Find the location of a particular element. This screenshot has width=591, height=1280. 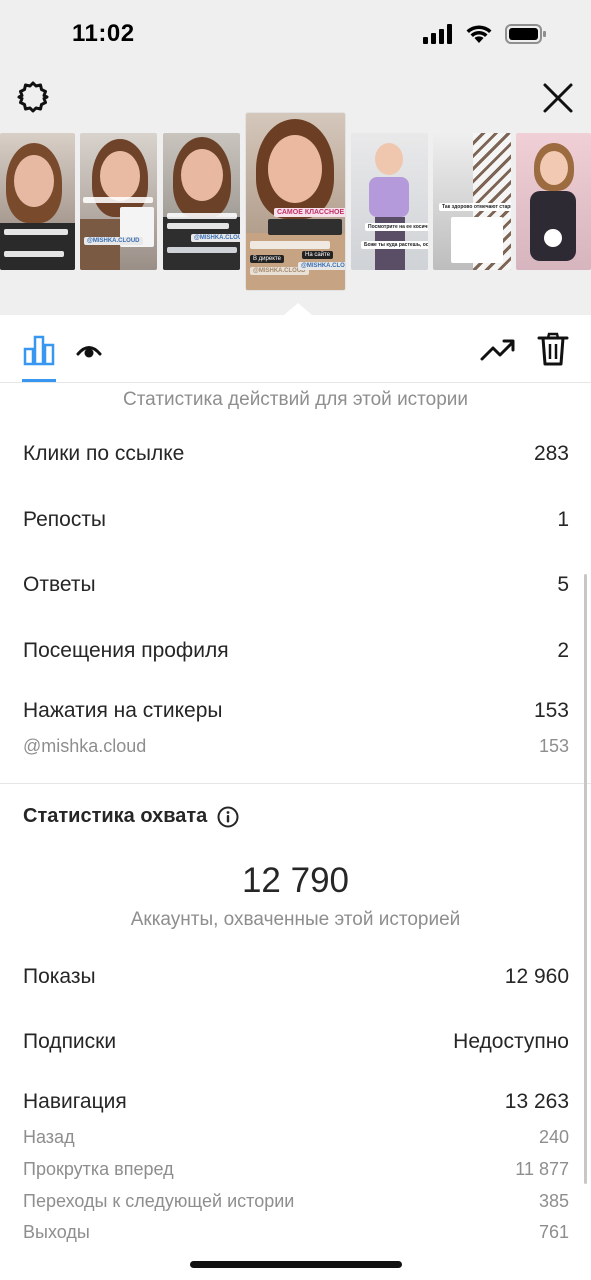

stat-label: Выходы is located at coordinates (56, 1232).